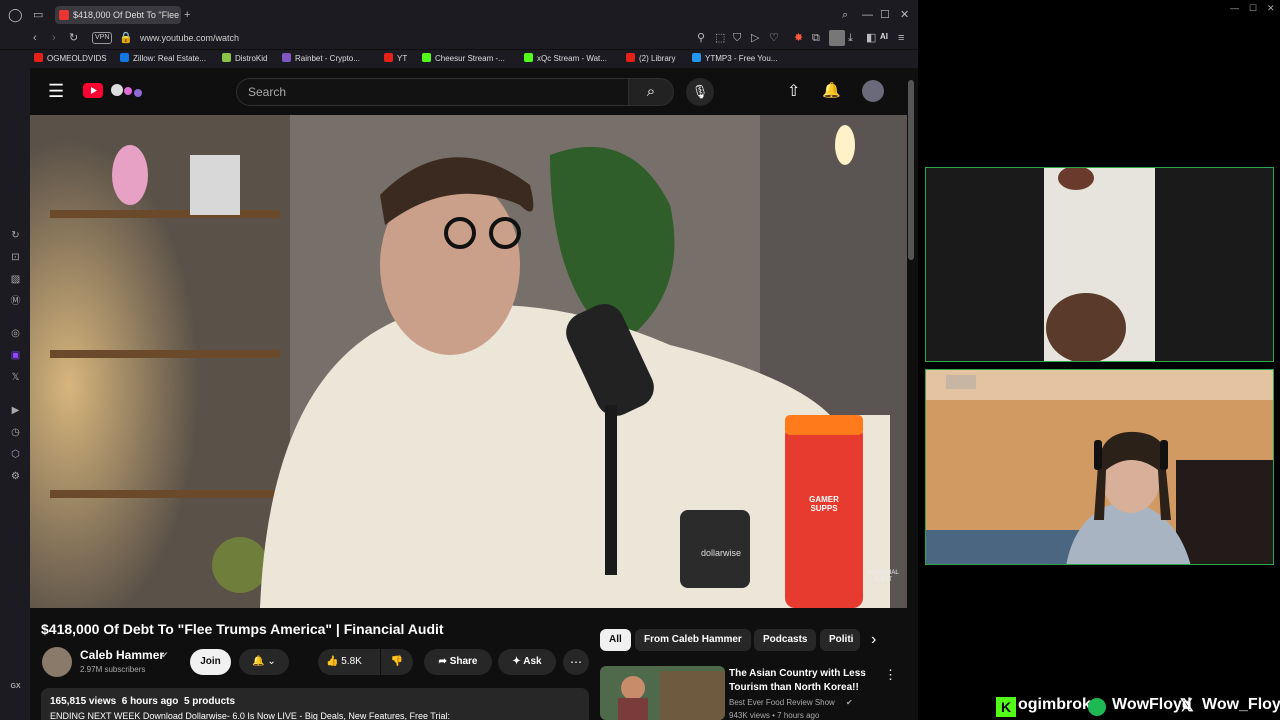 Image resolution: width=1280 pixels, height=720 pixels. Describe the element at coordinates (785, 640) in the screenshot. I see `chip-podcasts: Podcasts` at that location.